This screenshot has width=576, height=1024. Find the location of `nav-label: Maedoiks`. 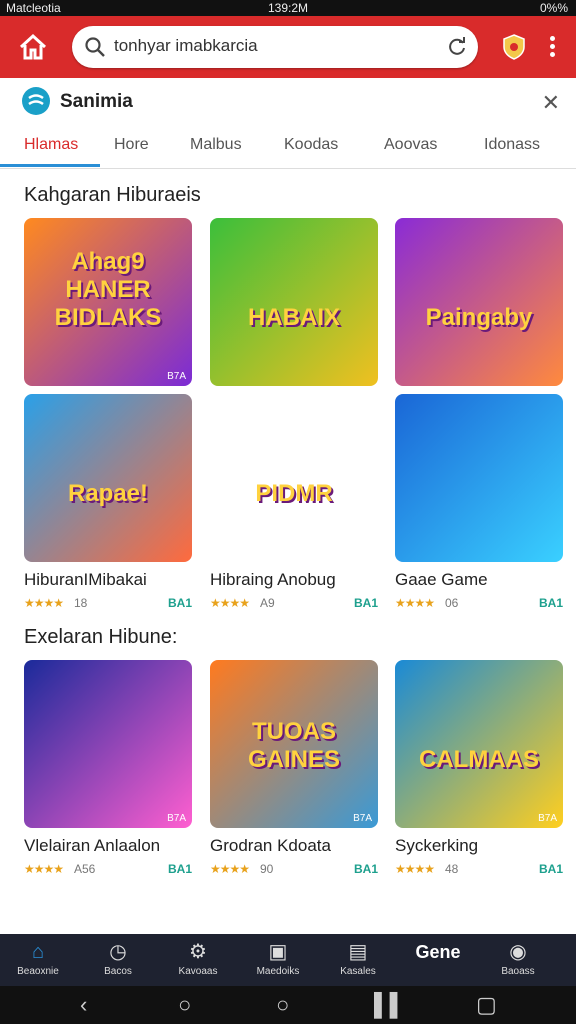

nav-label: Maedoiks is located at coordinates (278, 971).